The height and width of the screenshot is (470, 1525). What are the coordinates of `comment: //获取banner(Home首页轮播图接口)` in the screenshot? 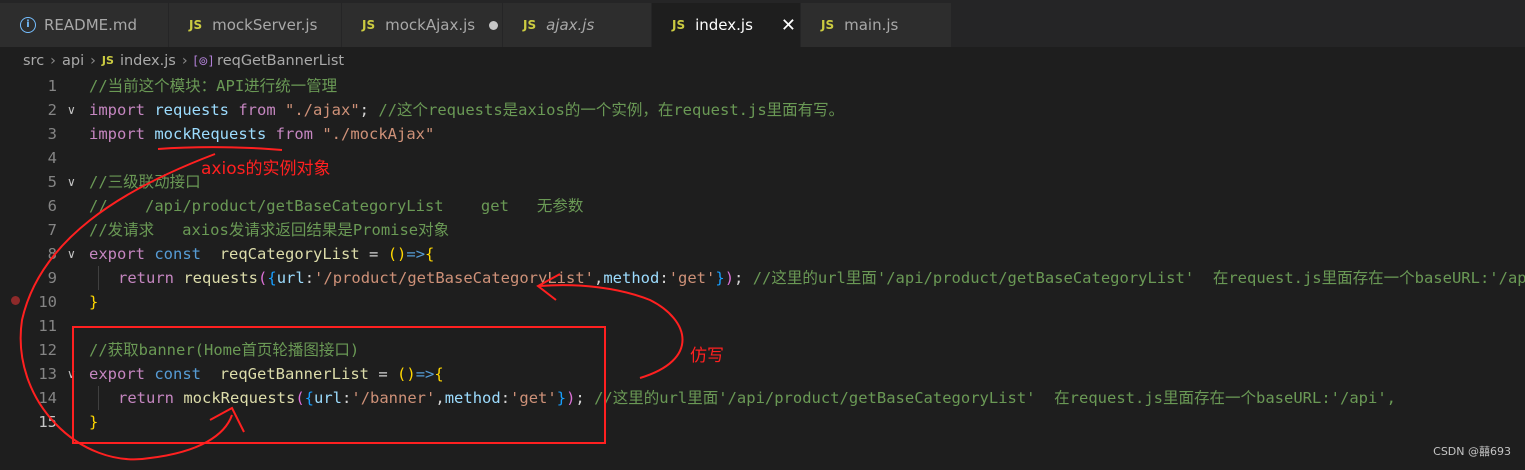 It's located at (224, 350).